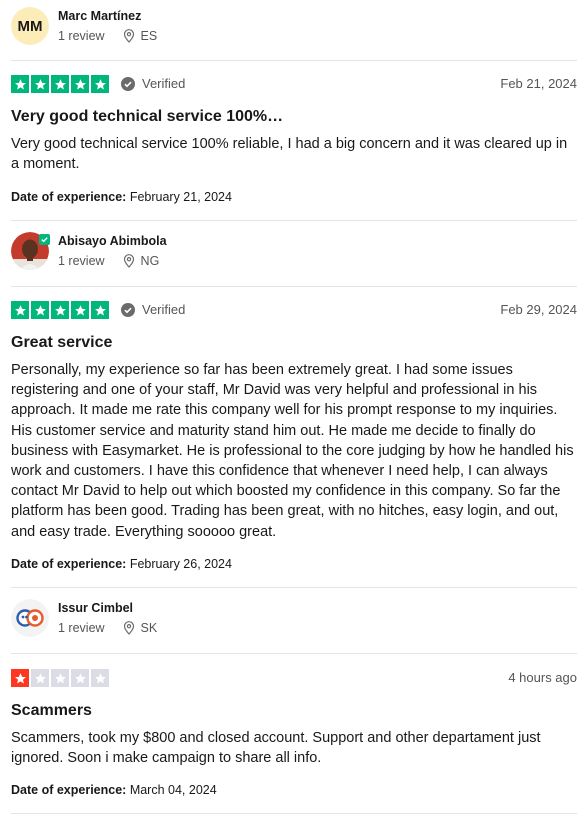 This screenshot has width=584, height=819. What do you see at coordinates (112, 241) in the screenshot?
I see `reviewer-name: Abisayo Abimbola` at bounding box center [112, 241].